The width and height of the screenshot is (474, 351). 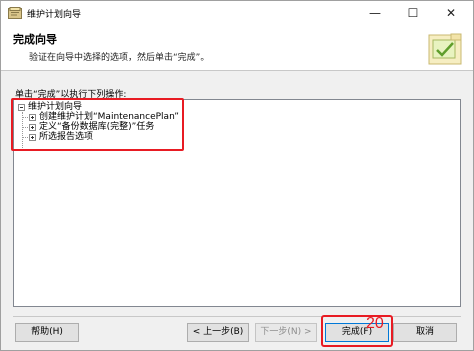 What do you see at coordinates (425, 332) in the screenshot?
I see `cancel-button: 取消` at bounding box center [425, 332].